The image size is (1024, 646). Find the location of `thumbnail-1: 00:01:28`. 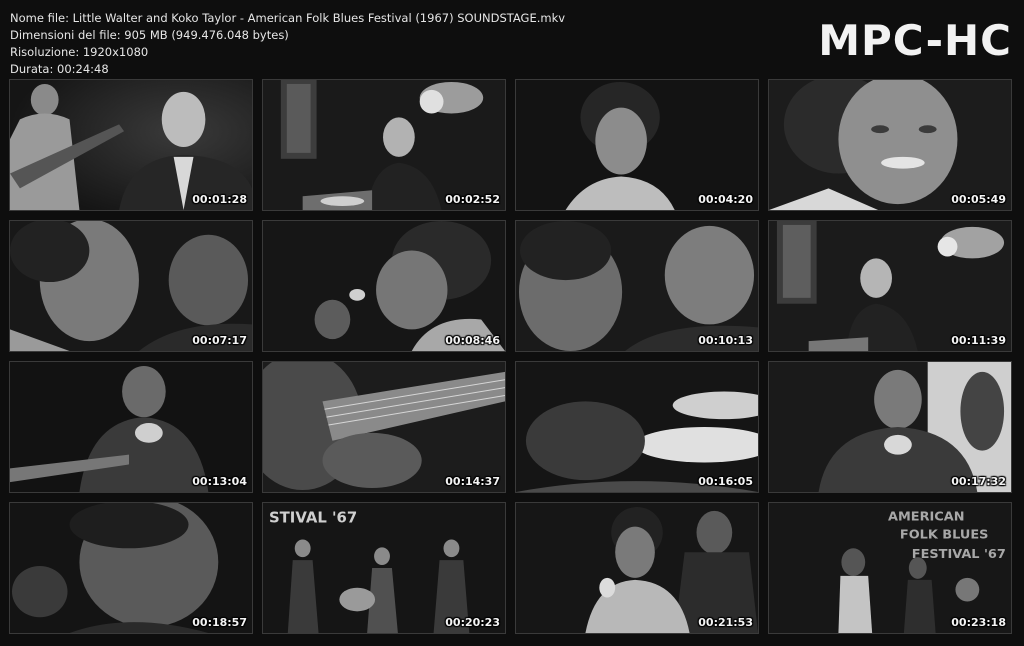

thumbnail-1: 00:01:28 is located at coordinates (131, 145).